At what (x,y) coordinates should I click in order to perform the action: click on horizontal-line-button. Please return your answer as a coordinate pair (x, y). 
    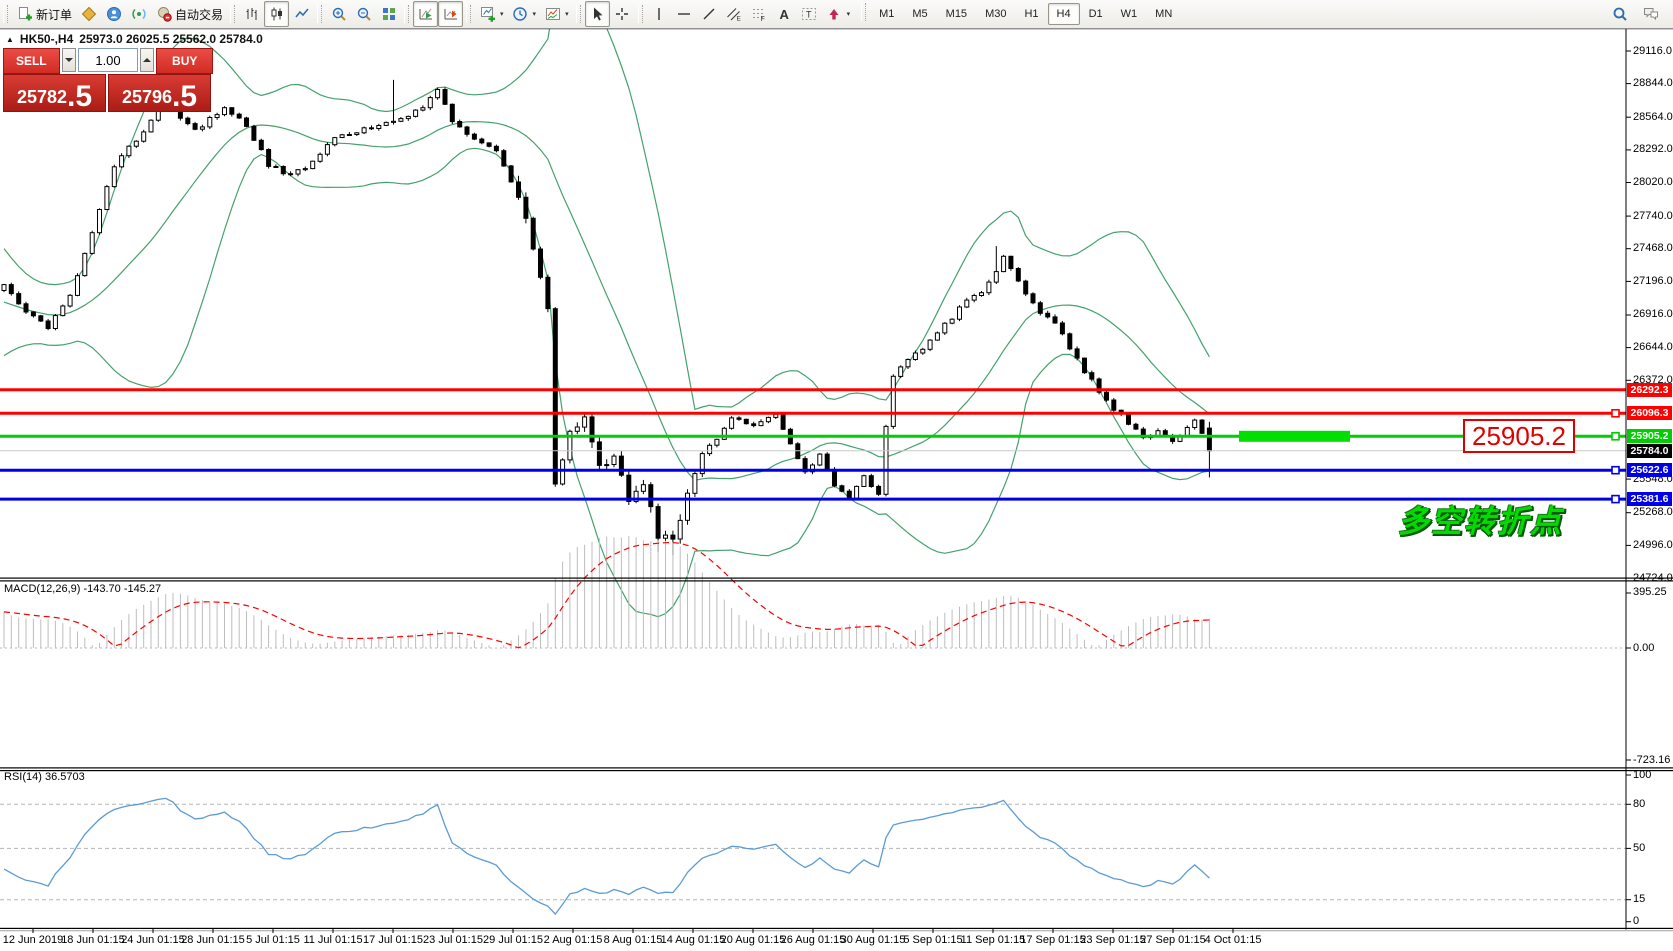
    Looking at the image, I should click on (684, 14).